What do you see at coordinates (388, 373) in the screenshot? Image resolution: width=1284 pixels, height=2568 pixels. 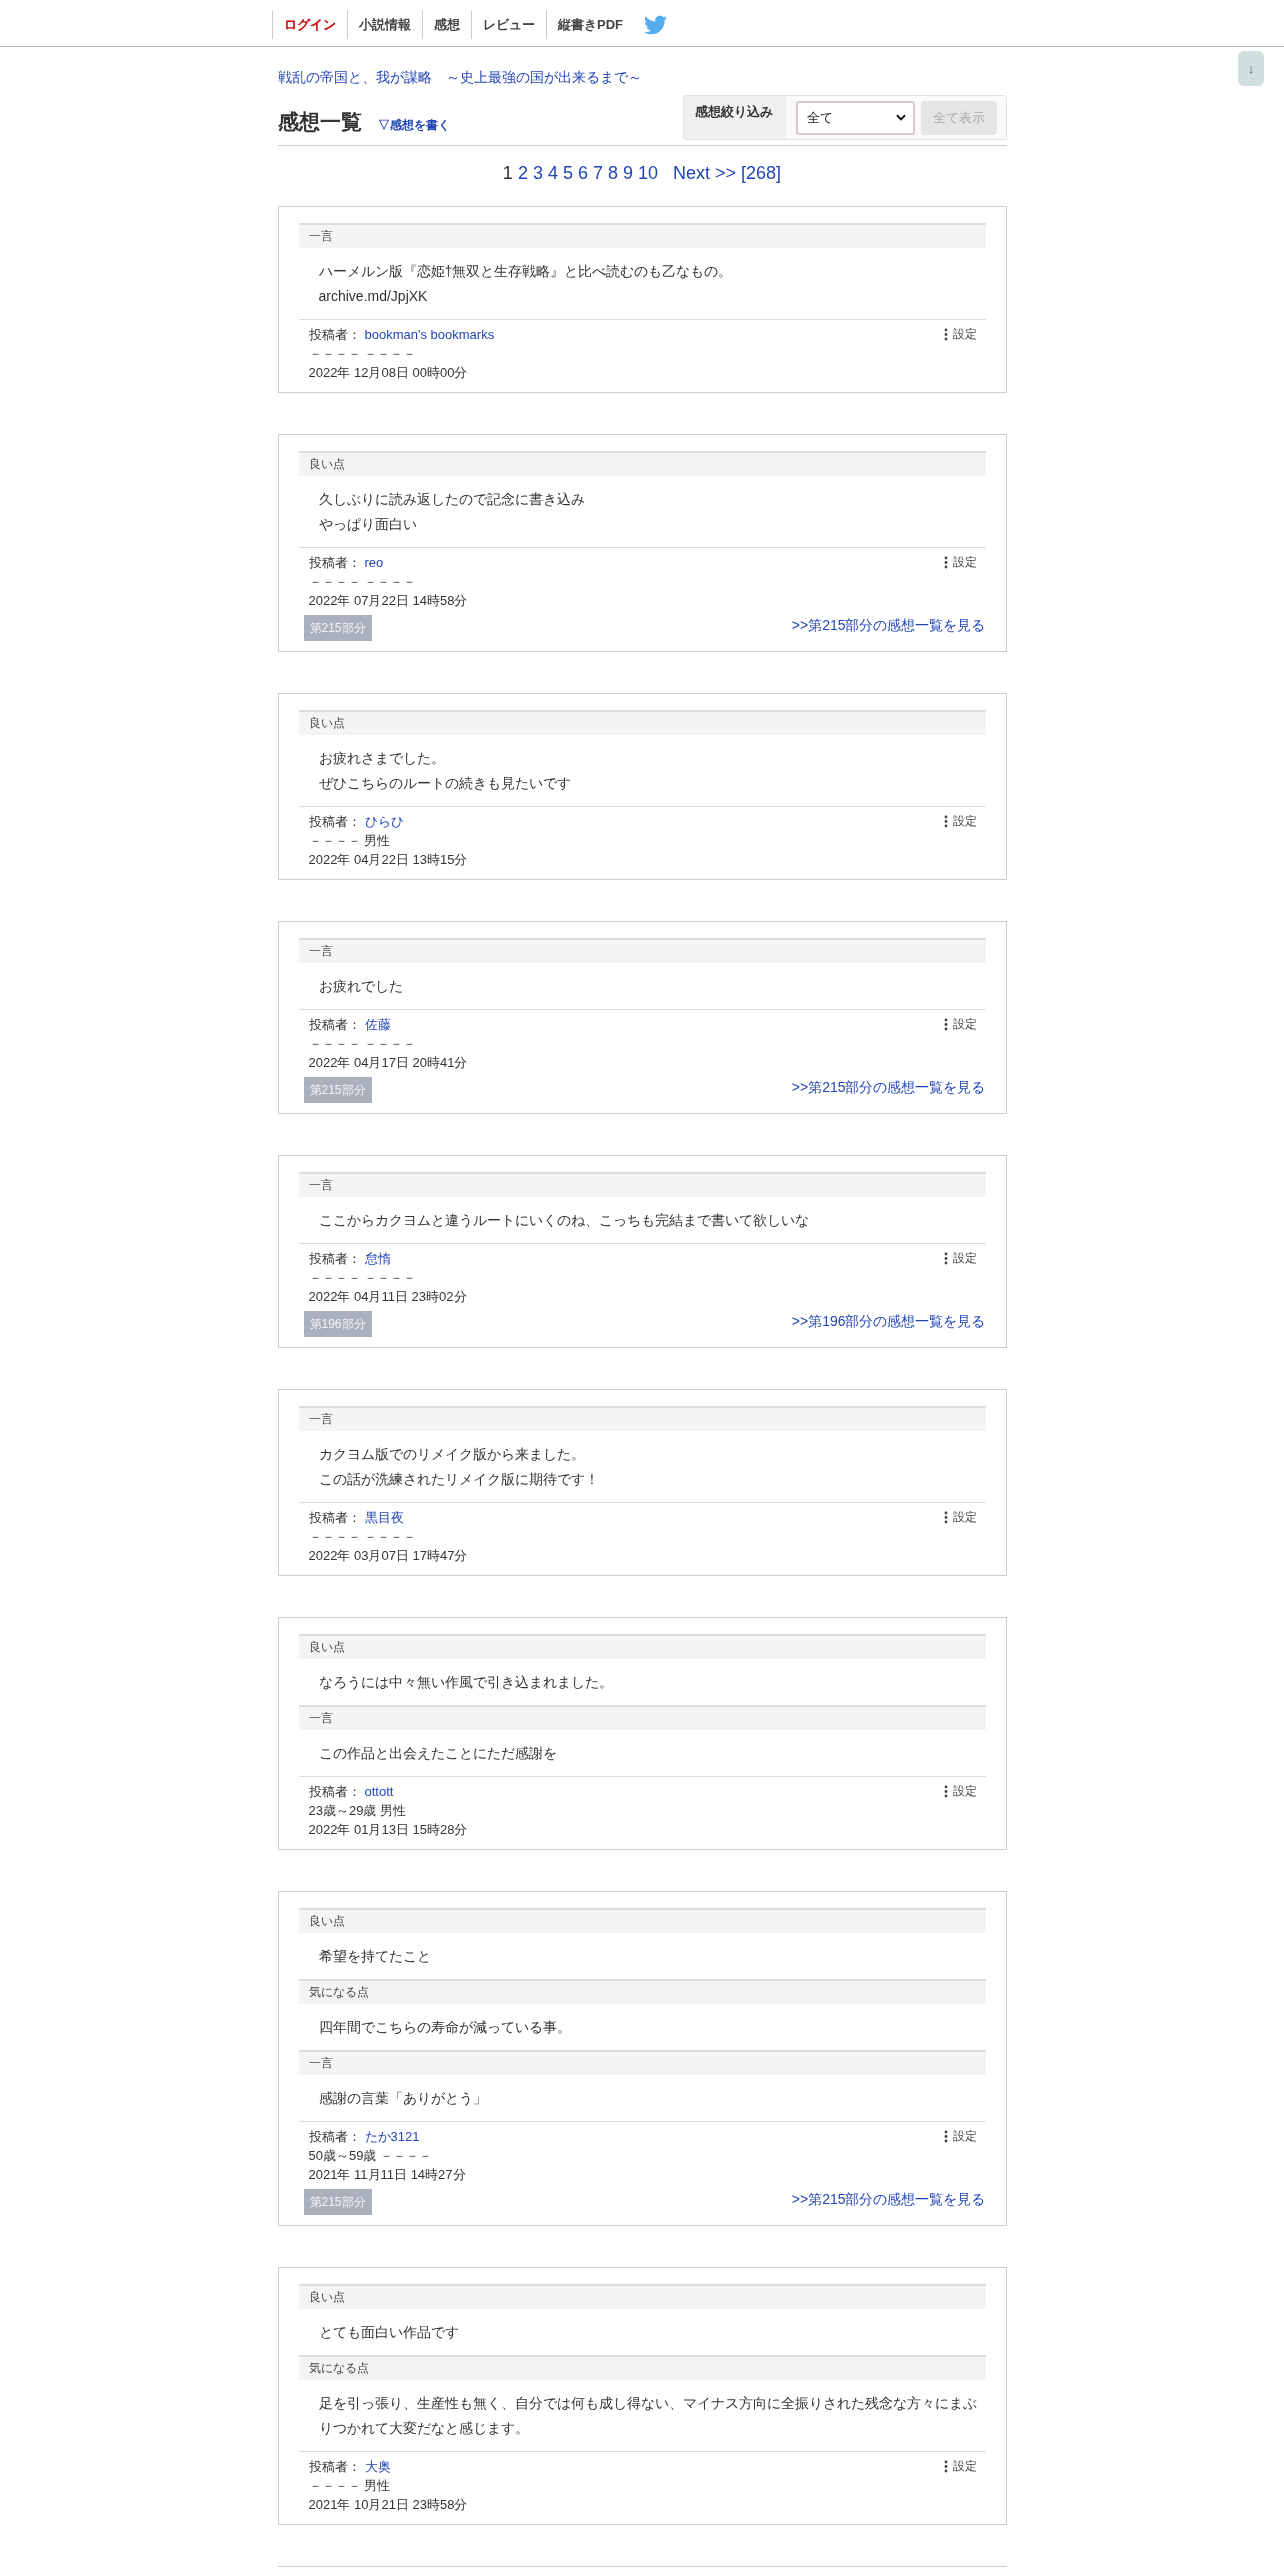 I see `post-date: 2022年 12月08日 00時00分` at bounding box center [388, 373].